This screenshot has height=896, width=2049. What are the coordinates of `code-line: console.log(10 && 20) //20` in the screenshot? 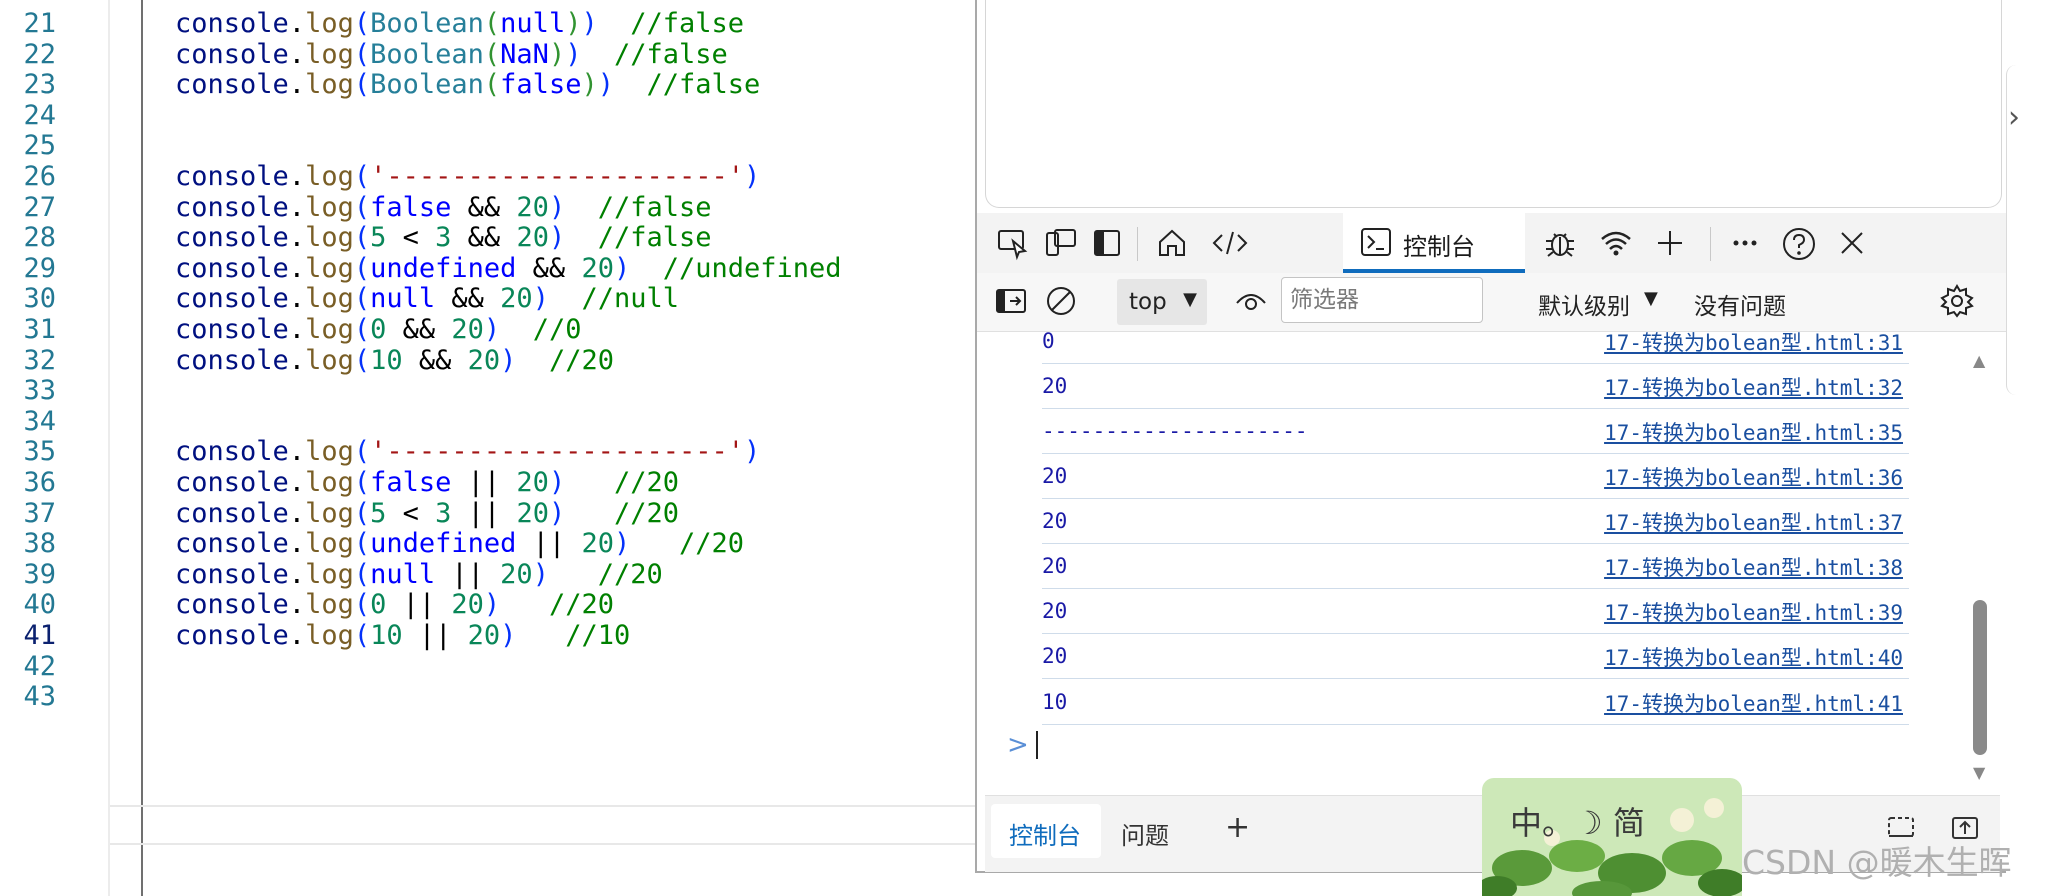 It's located at (394, 361).